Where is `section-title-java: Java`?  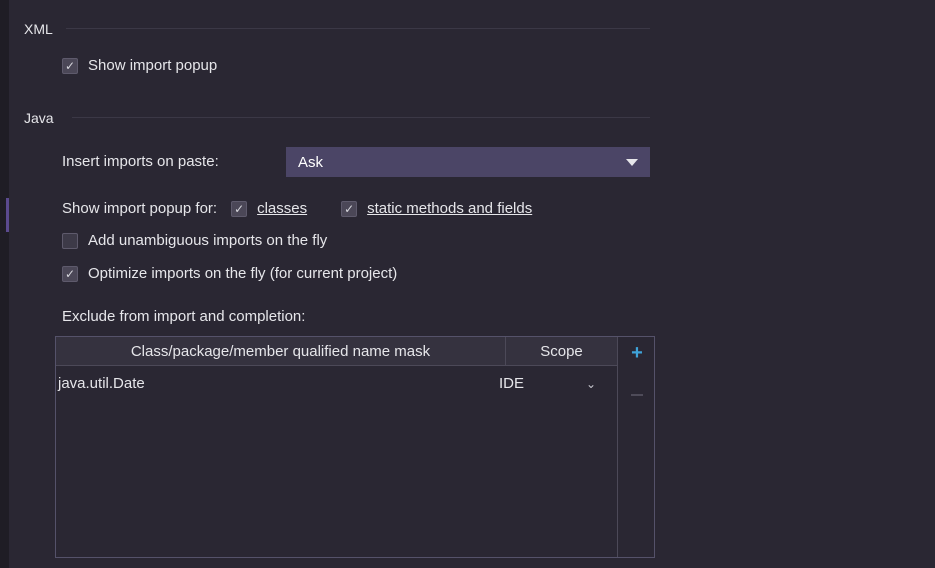 section-title-java: Java is located at coordinates (39, 118).